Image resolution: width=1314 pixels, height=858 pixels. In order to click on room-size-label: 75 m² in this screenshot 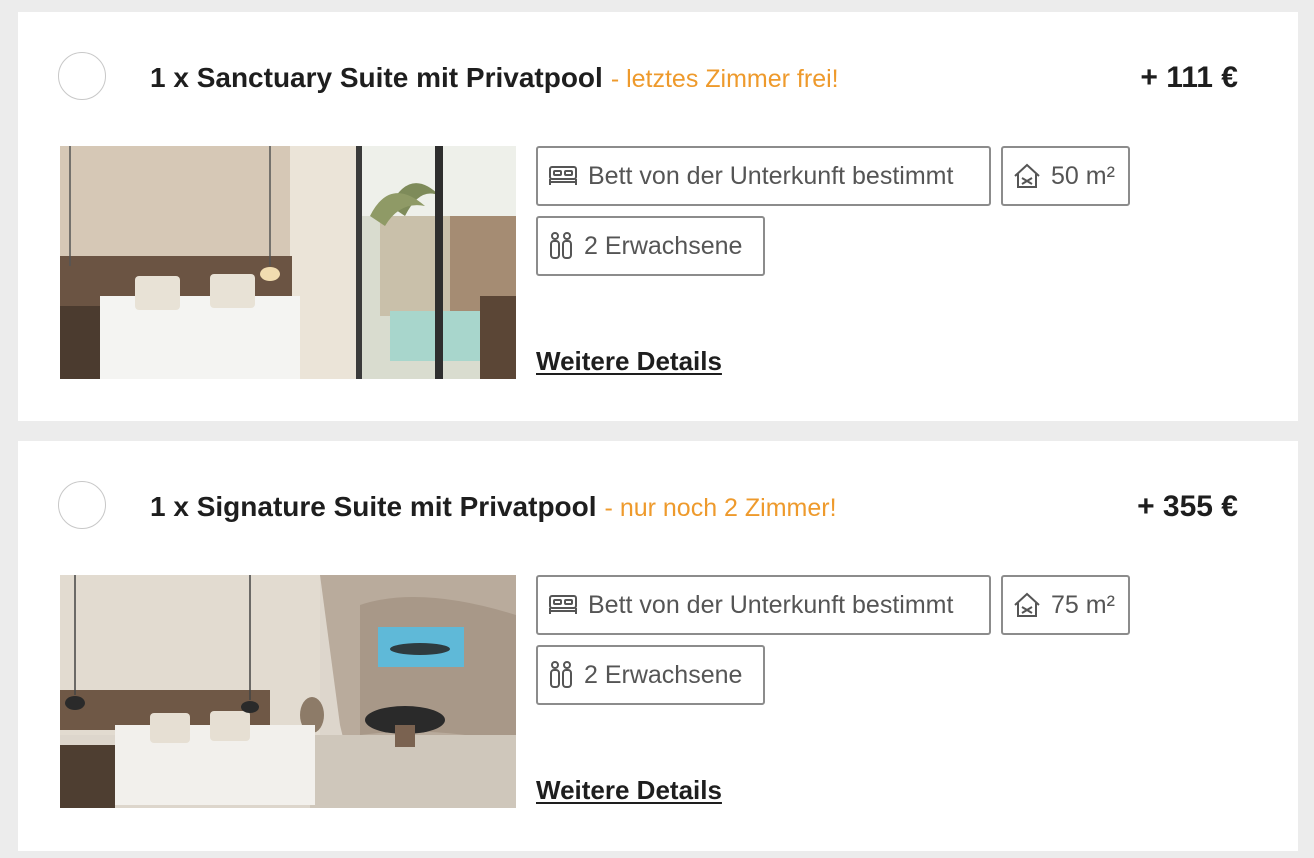, I will do `click(1083, 604)`.